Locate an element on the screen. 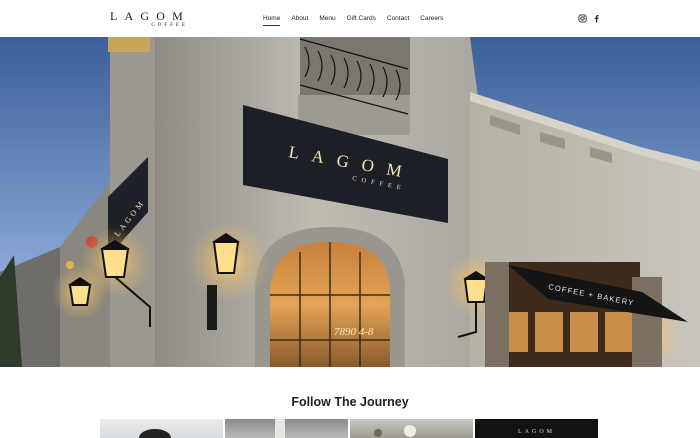  nav-careers: Careers is located at coordinates (431, 21).